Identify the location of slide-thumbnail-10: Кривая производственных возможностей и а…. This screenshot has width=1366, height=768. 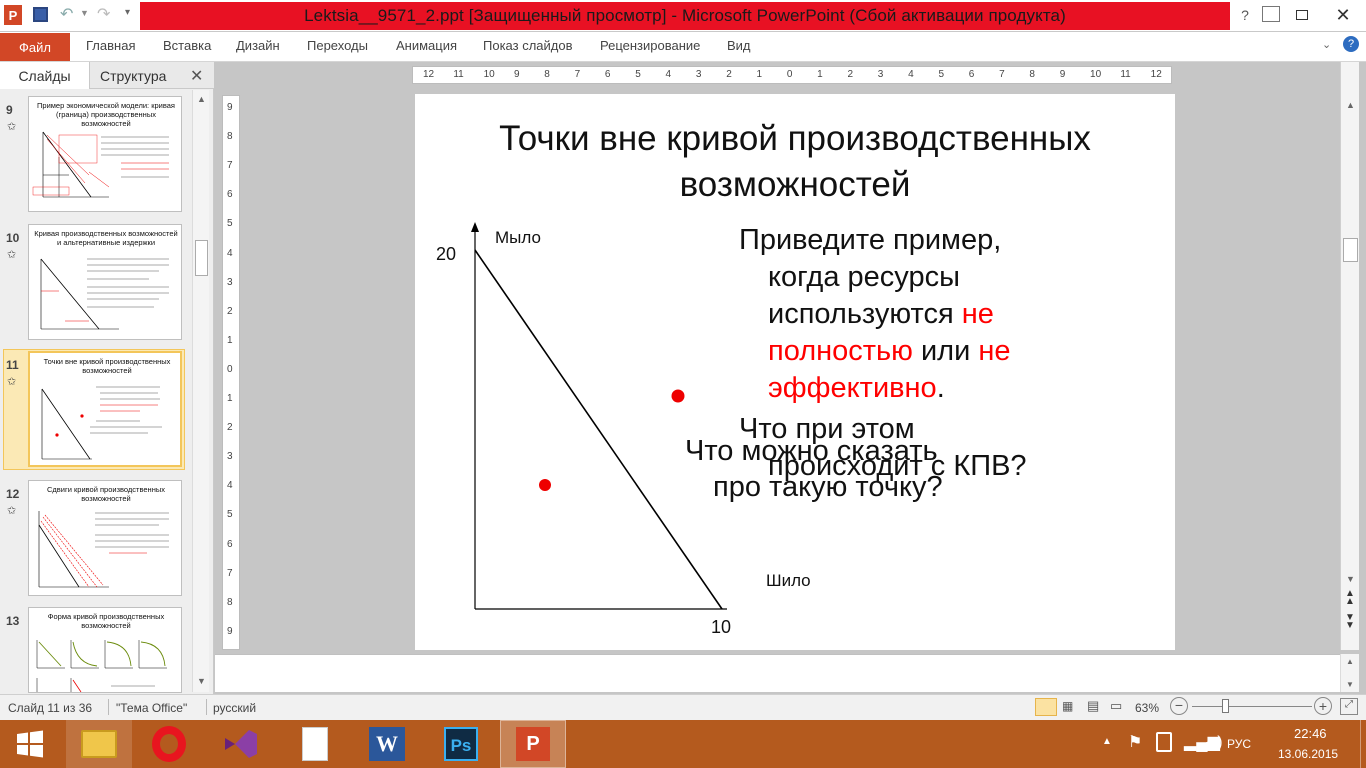
(105, 282).